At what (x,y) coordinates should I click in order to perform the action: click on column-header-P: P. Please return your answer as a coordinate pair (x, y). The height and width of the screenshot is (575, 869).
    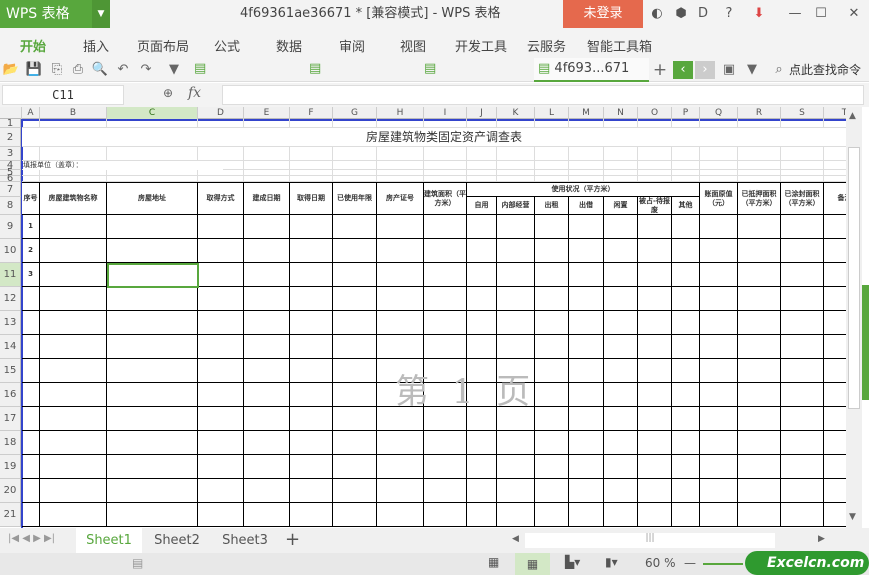
    Looking at the image, I should click on (686, 113).